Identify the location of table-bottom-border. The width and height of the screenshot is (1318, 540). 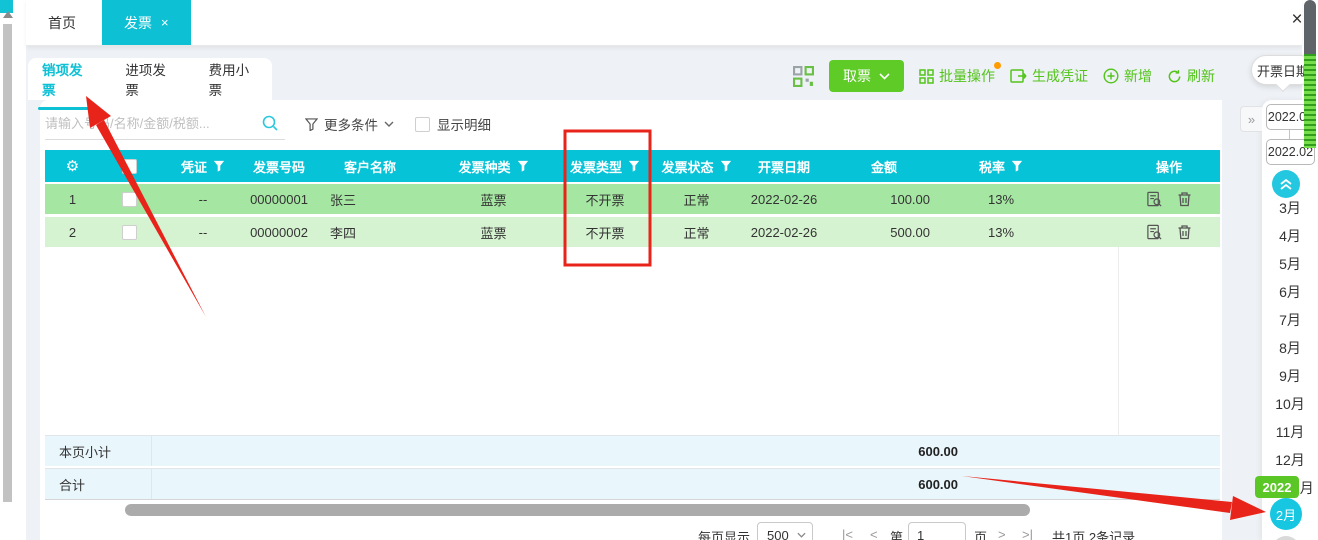
(632, 499).